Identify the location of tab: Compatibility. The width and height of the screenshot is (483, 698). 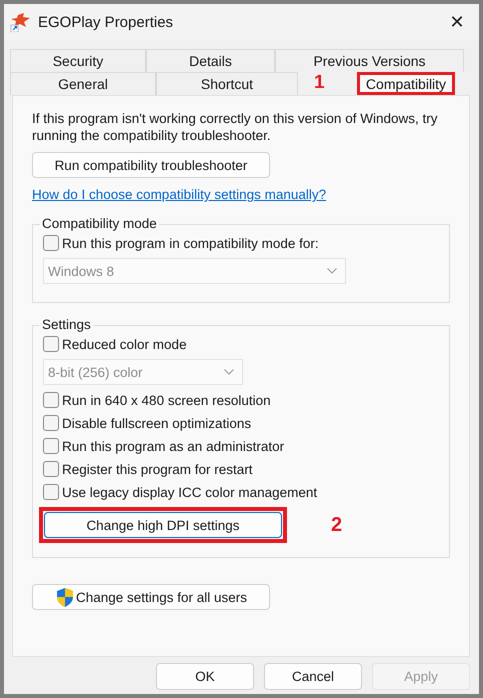
(406, 83).